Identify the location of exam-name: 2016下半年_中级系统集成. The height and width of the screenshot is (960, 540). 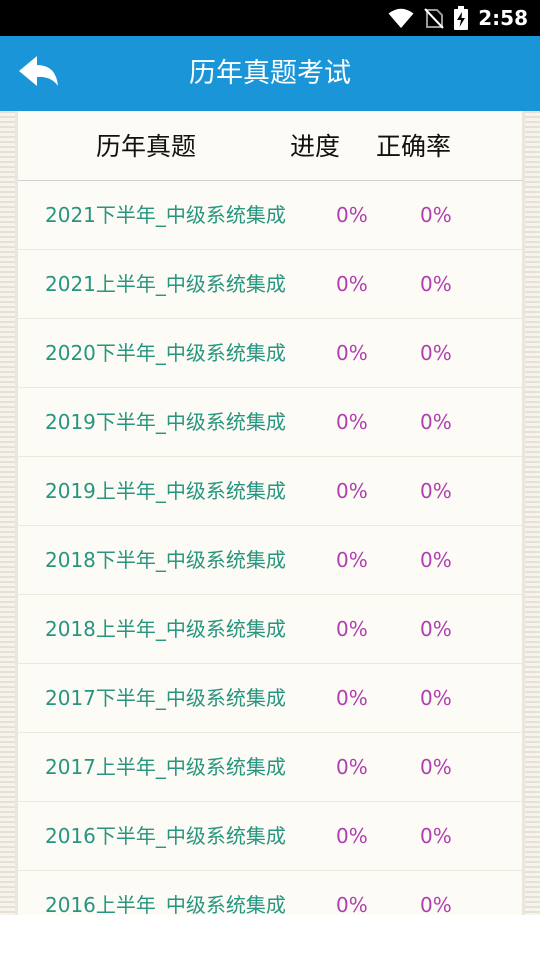
(165, 836).